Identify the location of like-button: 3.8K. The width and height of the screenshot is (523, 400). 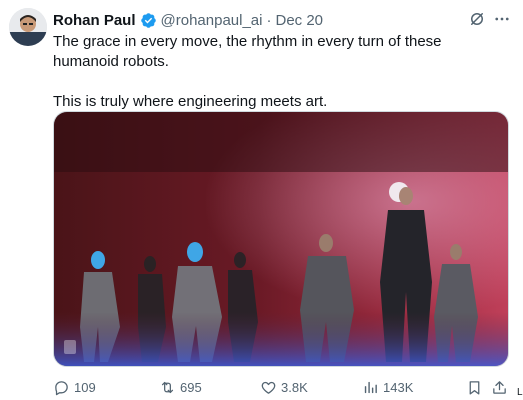
(284, 387).